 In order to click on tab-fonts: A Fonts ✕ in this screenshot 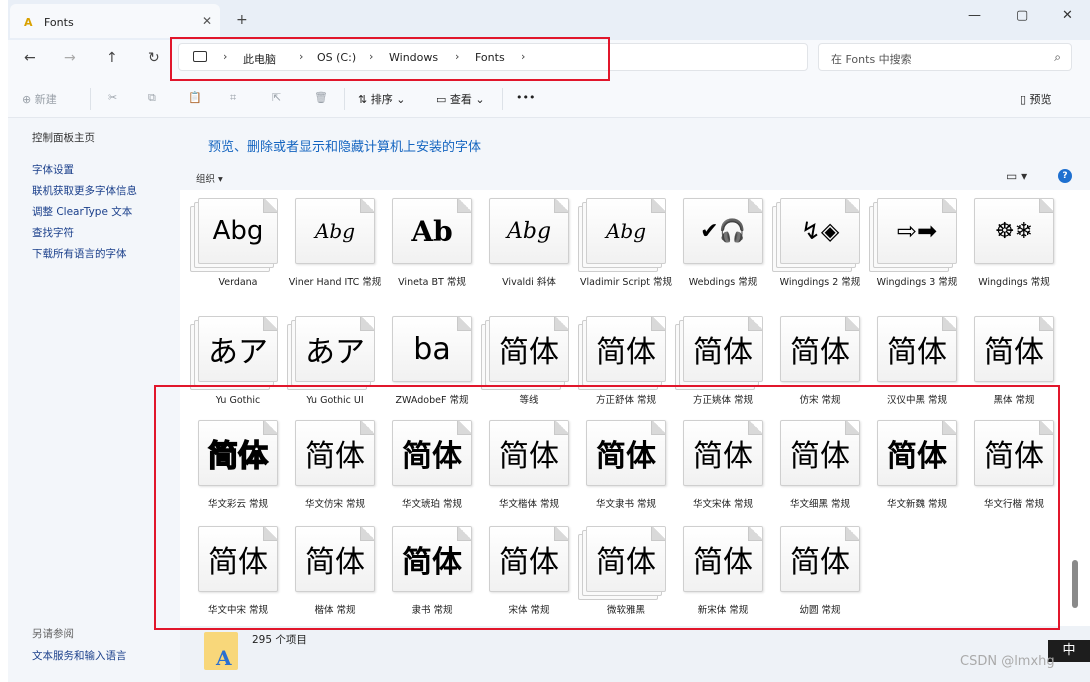, I will do `click(115, 21)`.